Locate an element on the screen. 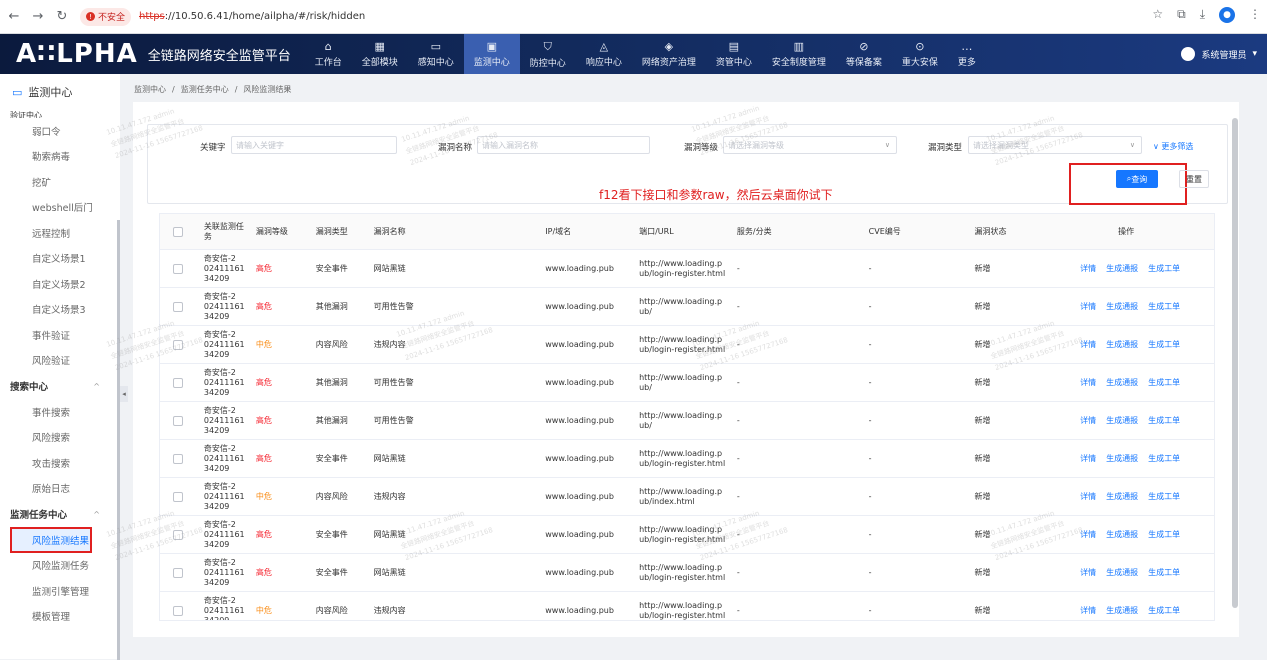  sidebar-item: 自定义场景2 is located at coordinates (60, 284).